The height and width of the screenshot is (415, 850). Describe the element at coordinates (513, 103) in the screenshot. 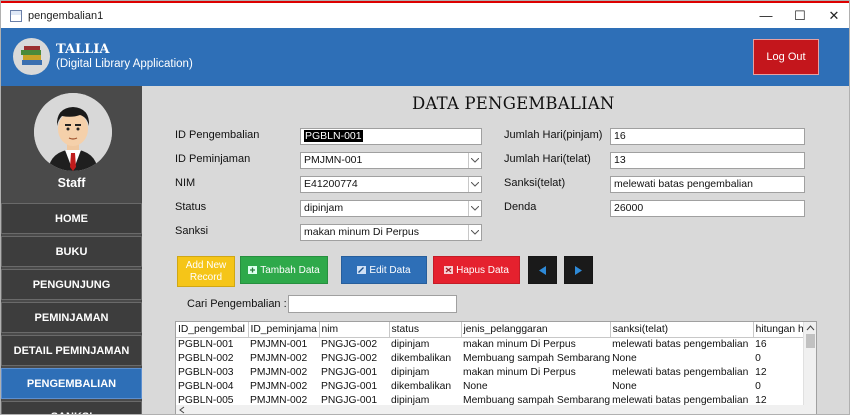

I see `page-title: DATA PENGEMBALIAN` at that location.